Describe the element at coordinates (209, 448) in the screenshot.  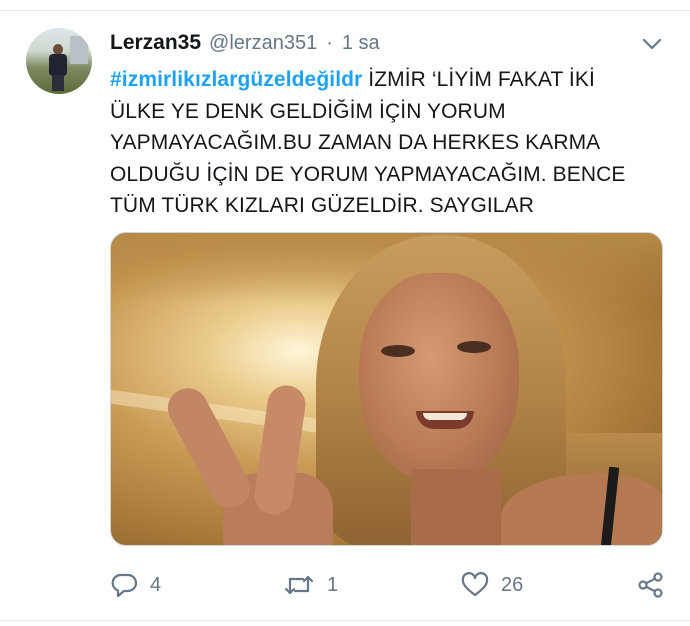
I see `photo-finger-left` at that location.